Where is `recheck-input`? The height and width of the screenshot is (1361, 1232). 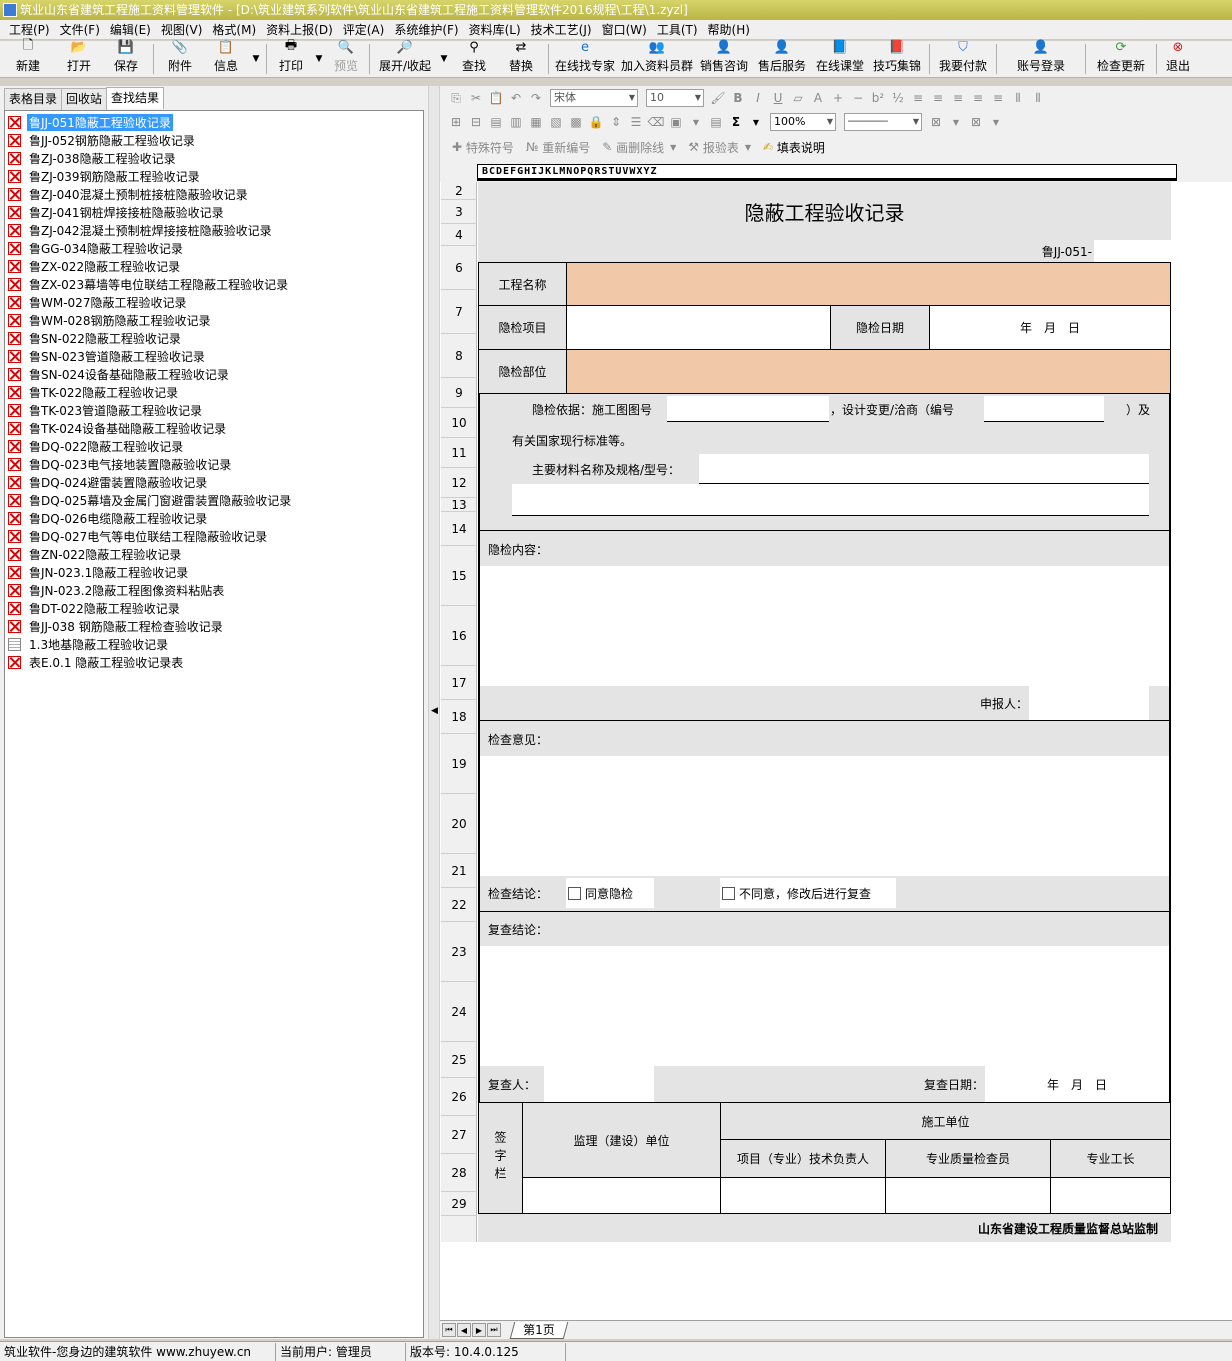 recheck-input is located at coordinates (824, 1006).